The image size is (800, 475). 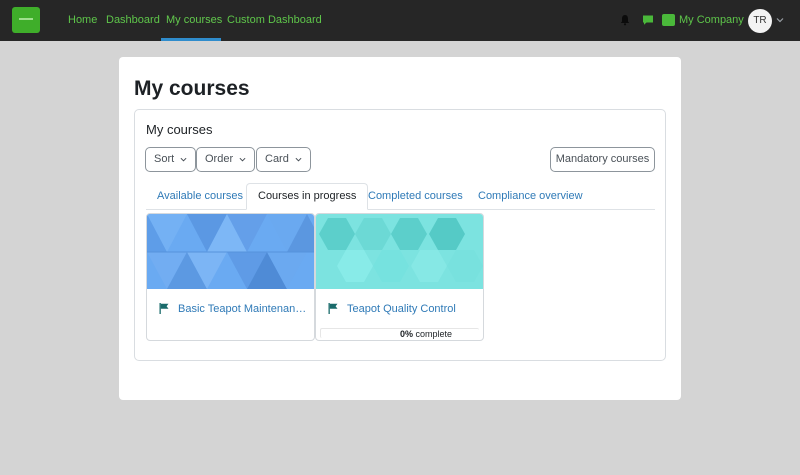 I want to click on user-avatar: TR, so click(x=760, y=21).